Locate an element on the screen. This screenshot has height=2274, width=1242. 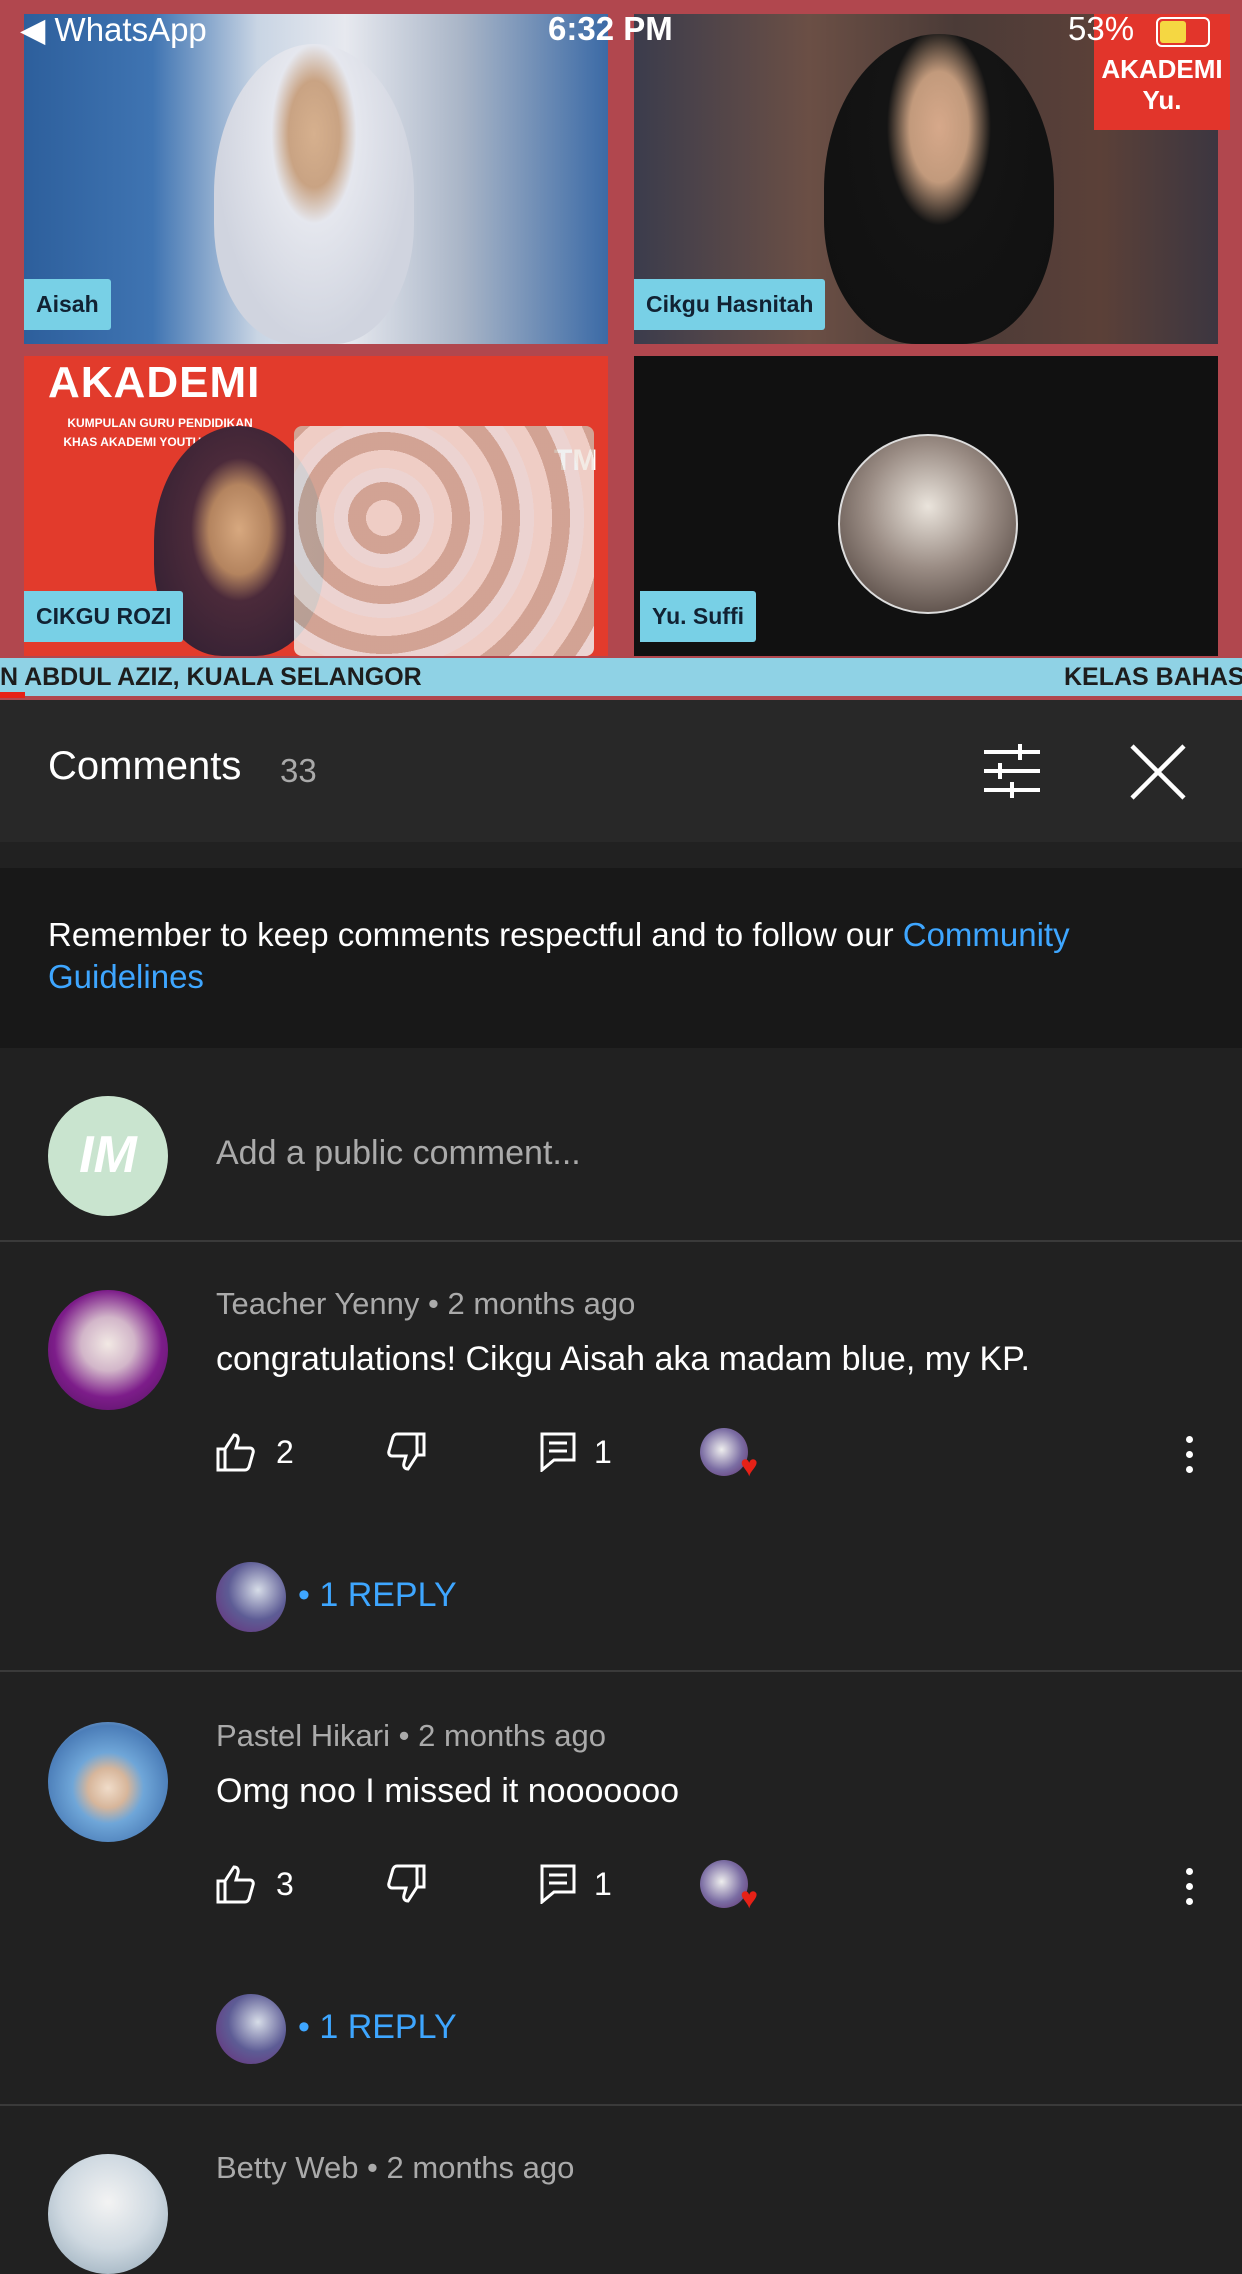
user-avatar: IM is located at coordinates (108, 1156).